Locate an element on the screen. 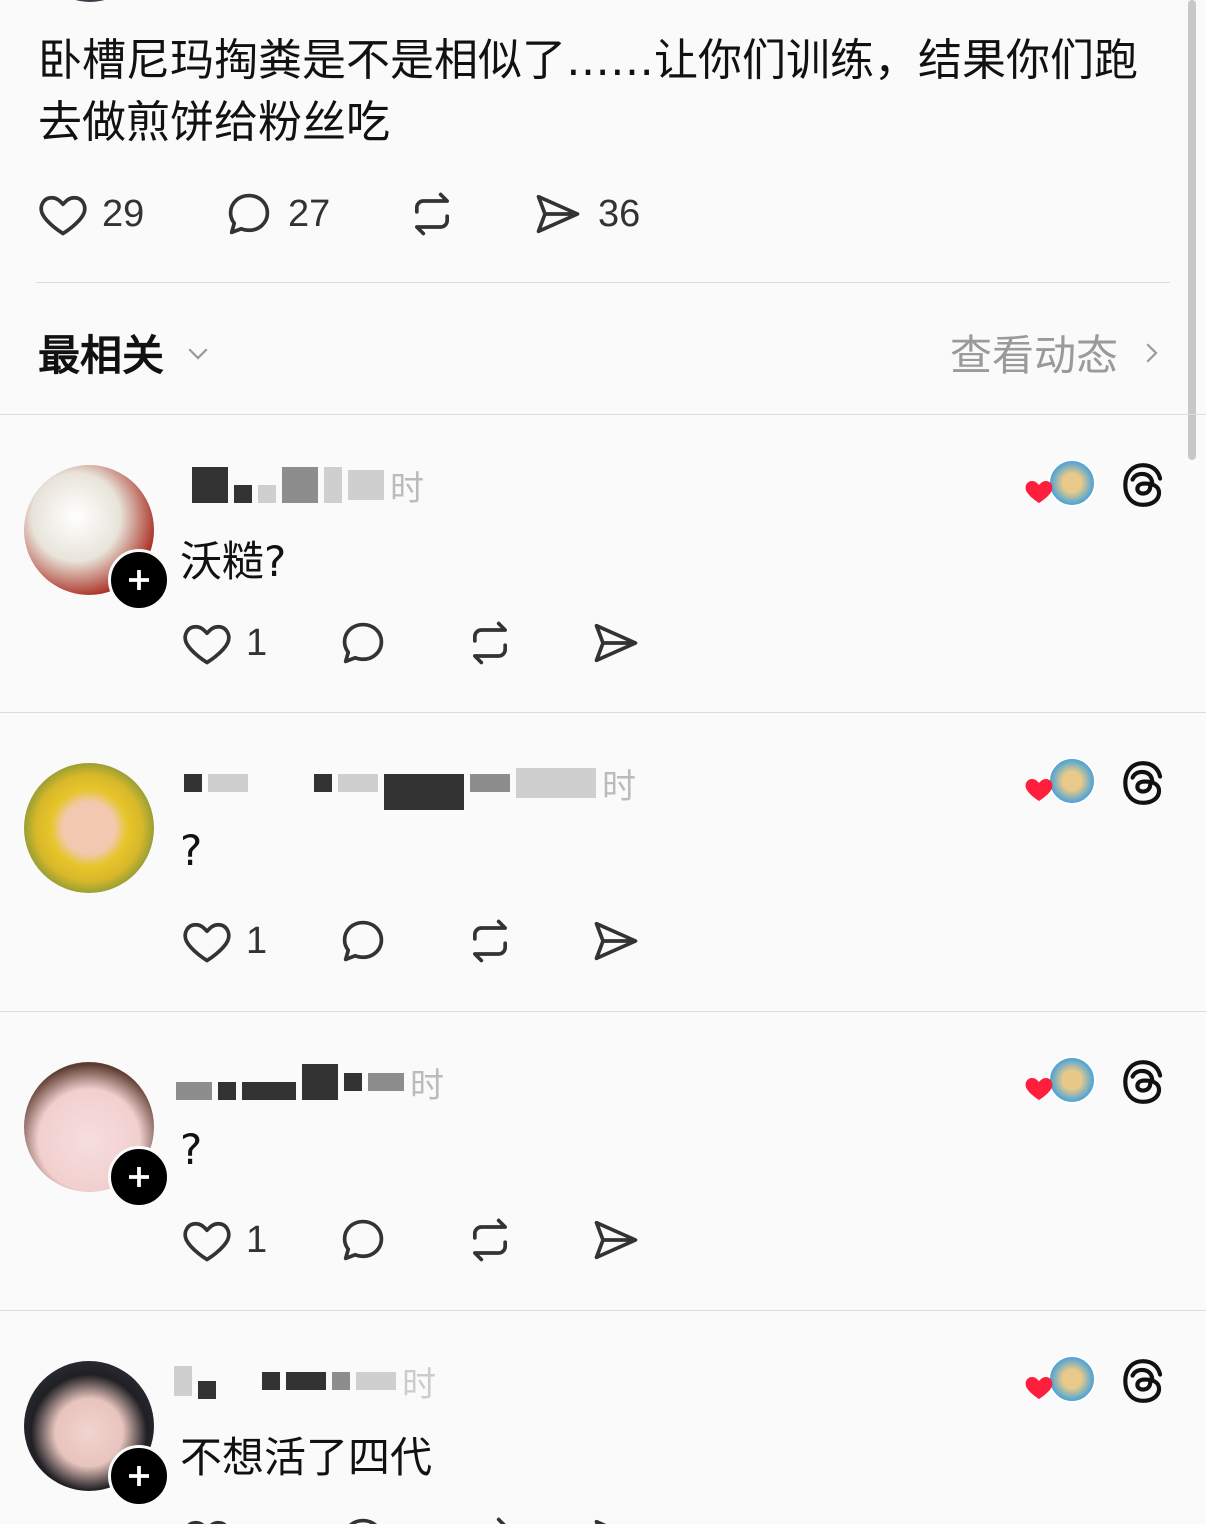 This screenshot has width=1206, height=1524. view-activity-link: 查看动态 is located at coordinates (1058, 352).